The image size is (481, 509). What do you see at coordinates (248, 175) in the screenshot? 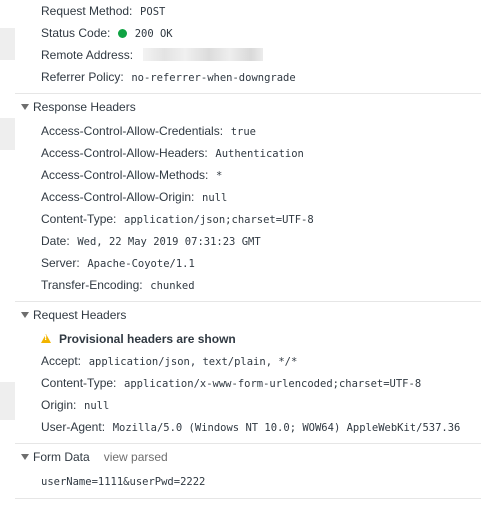
I see `header-row: Access-Control-Allow-Methods: *` at bounding box center [248, 175].